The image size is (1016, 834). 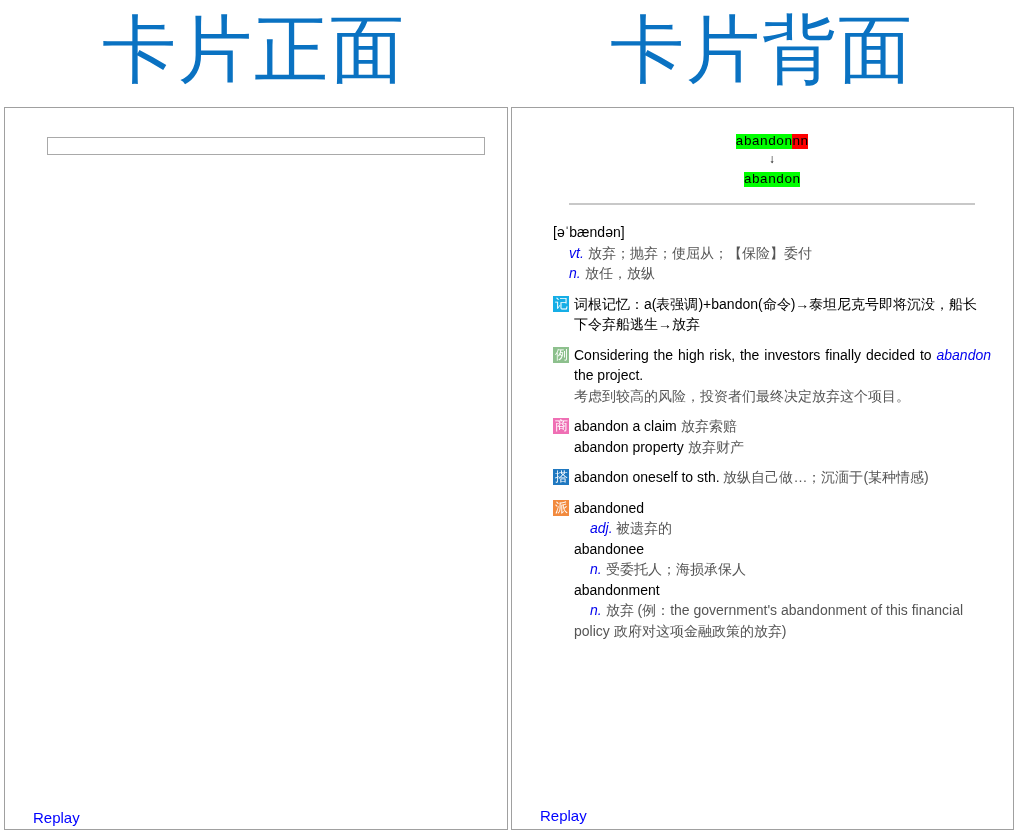 What do you see at coordinates (769, 621) in the screenshot?
I see `derived-sense: n. 放弃 (例：the government's abandonment of this financial policy 政府对这项金融政策的放弃)` at bounding box center [769, 621].